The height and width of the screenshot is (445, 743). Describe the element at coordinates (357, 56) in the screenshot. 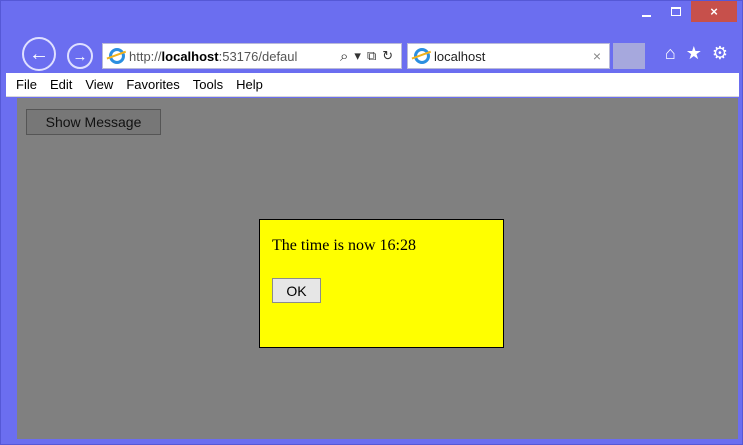

I see `dropdown-icon: ▾` at that location.